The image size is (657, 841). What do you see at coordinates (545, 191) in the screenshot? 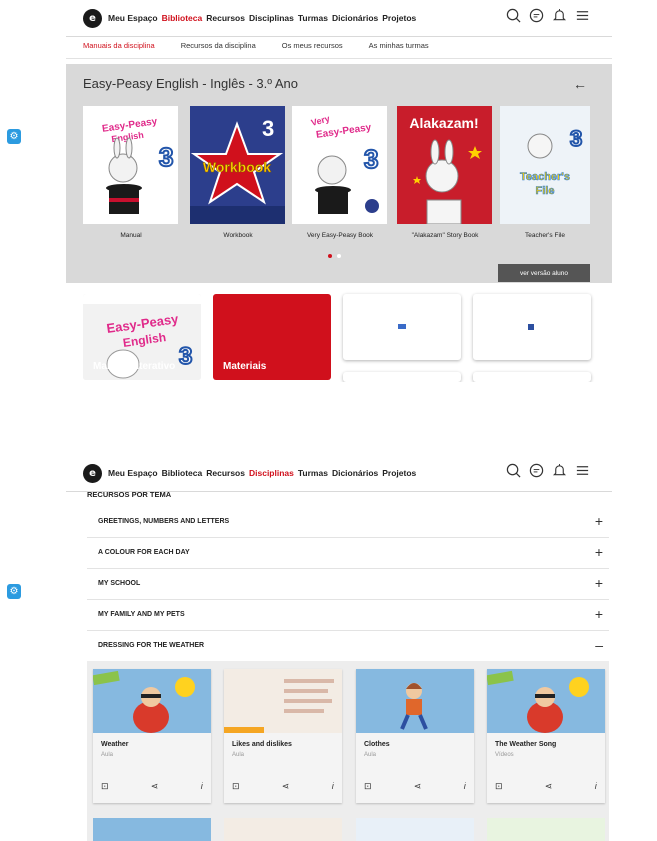
I see `svg-text: File` at bounding box center [545, 191].